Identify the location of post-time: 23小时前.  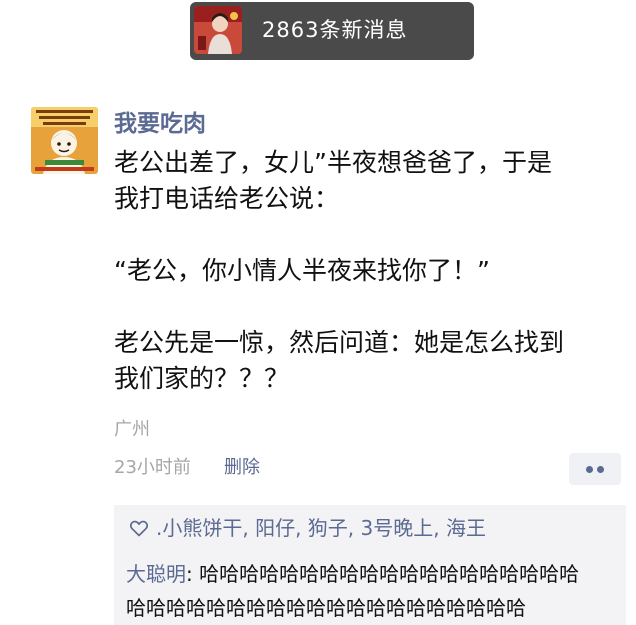
(152, 468).